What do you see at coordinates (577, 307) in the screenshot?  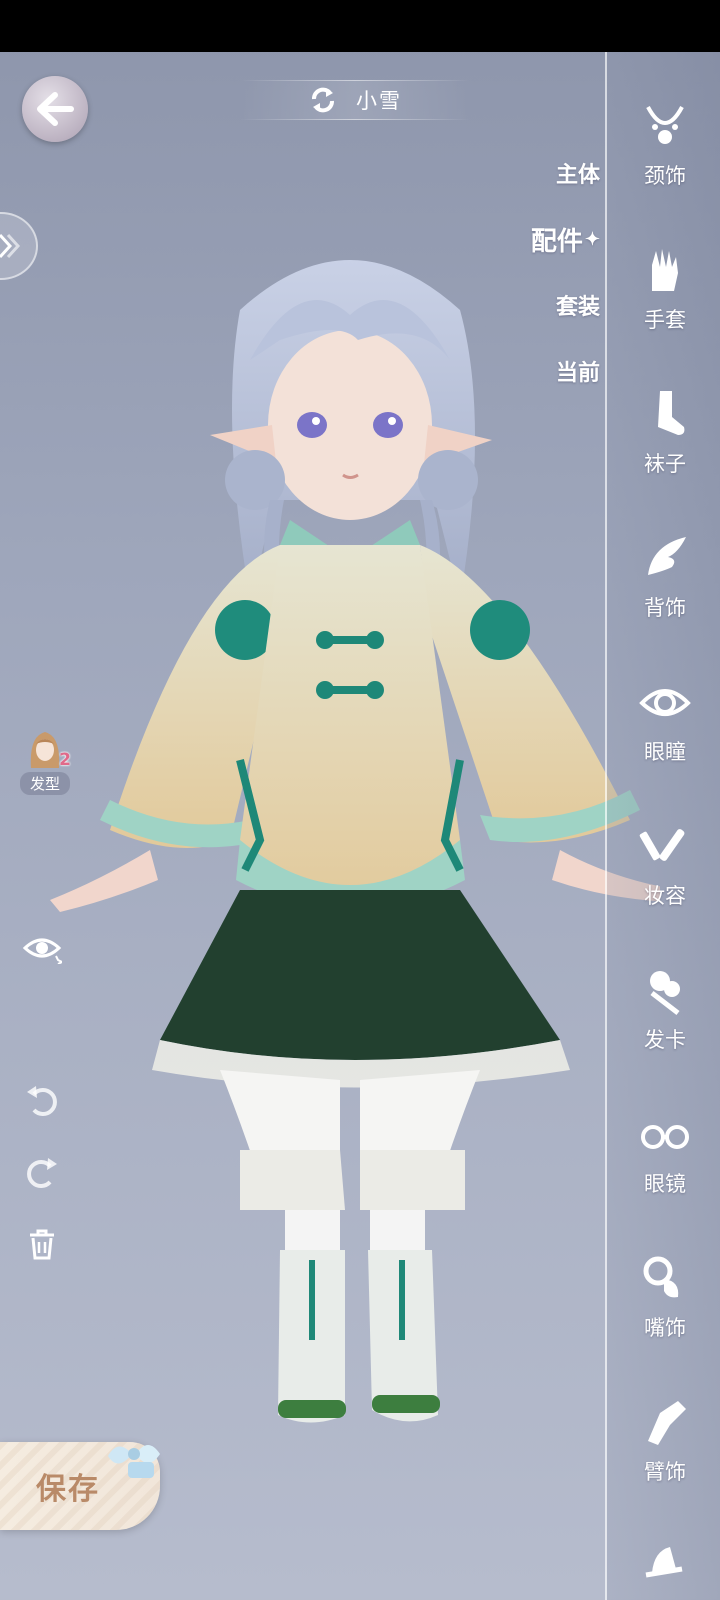 I see `tab-outfit-label: 套装` at bounding box center [577, 307].